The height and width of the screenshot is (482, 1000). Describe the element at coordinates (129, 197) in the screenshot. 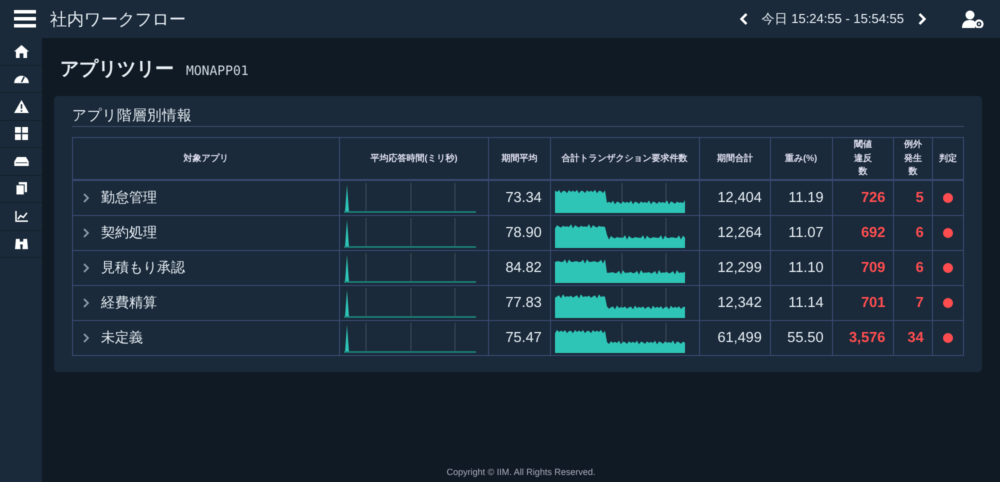

I see `app-name: 勤怠管理` at that location.